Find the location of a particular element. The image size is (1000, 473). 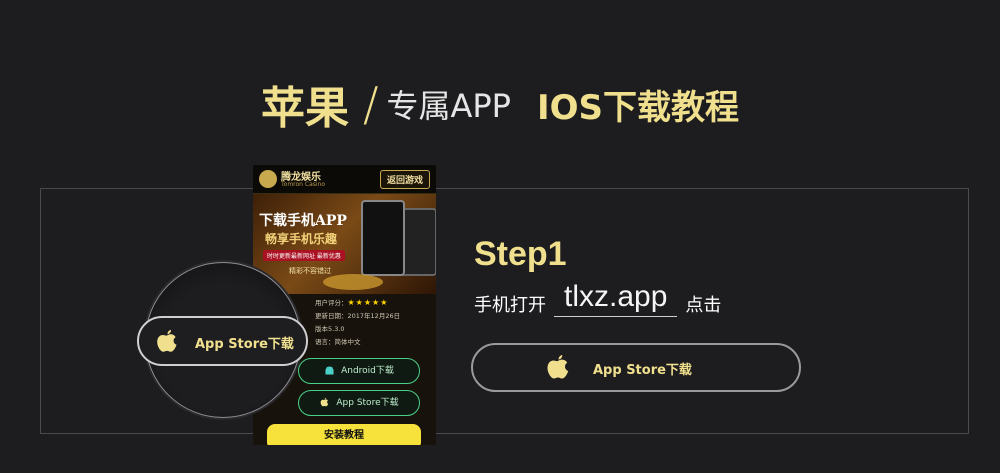

phone-banner: 下载手机APP 畅享手机乐趣 时时更新最新网址 最新优惠 精彩不容错过 is located at coordinates (344, 244).